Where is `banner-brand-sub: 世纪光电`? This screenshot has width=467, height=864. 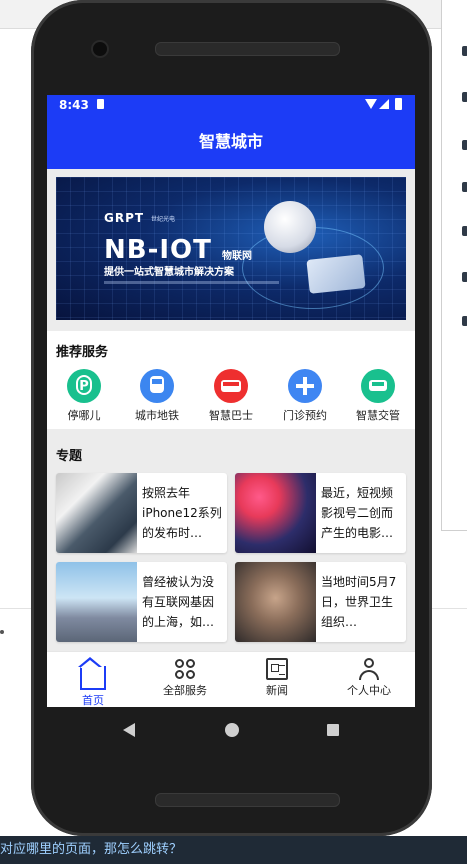
banner-brand-sub: 世纪光电 is located at coordinates (163, 219).